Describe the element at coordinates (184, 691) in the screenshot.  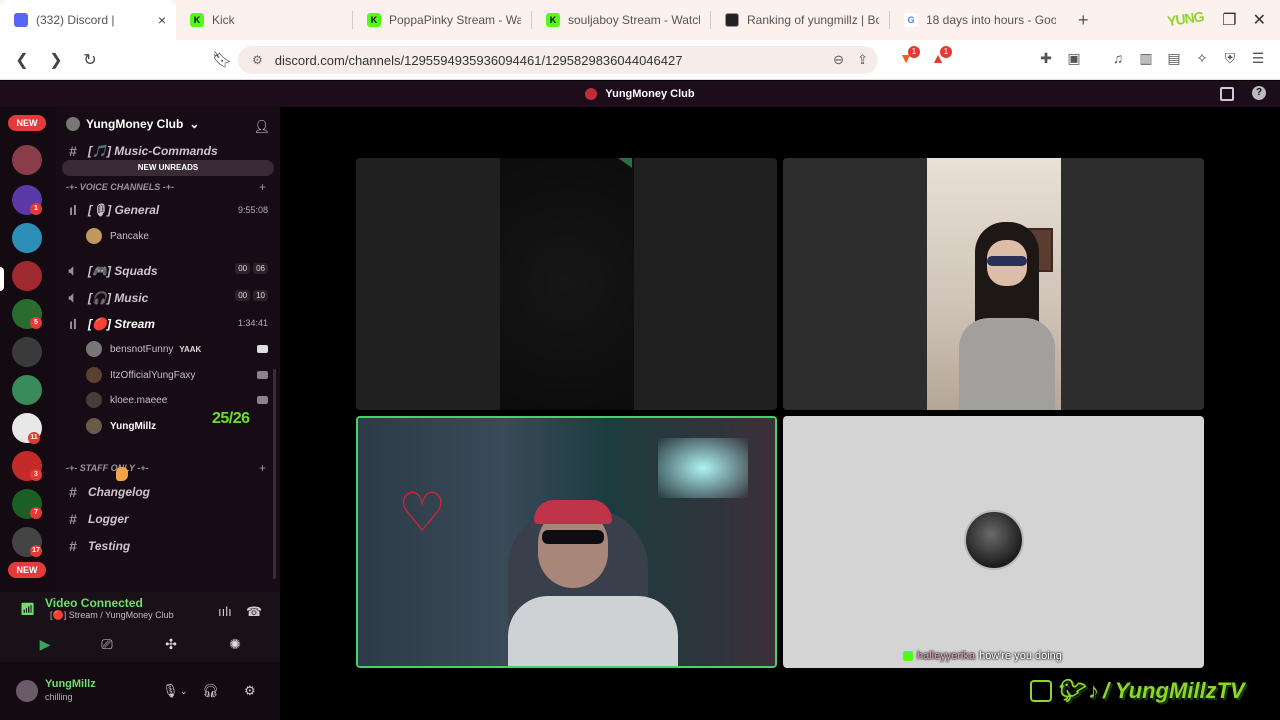
I see `chevron-down-icon: ⌄` at that location.